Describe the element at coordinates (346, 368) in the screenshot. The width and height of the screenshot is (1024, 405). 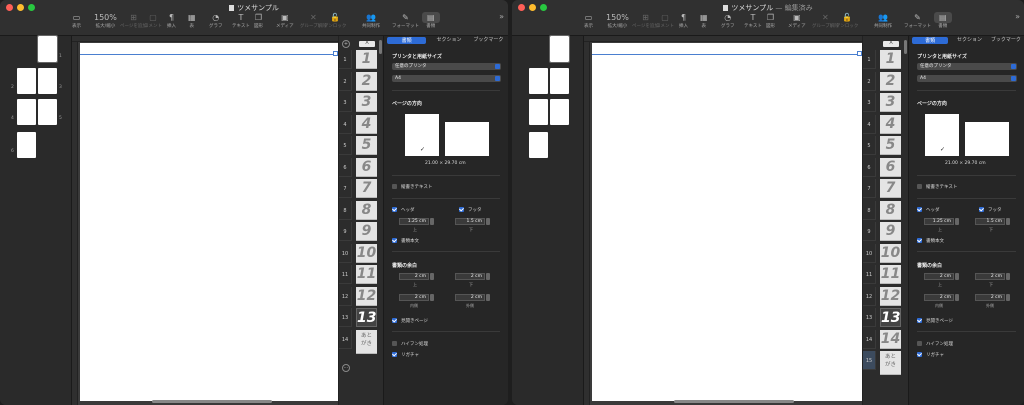
I see `more-rows-icon: ⋯` at that location.